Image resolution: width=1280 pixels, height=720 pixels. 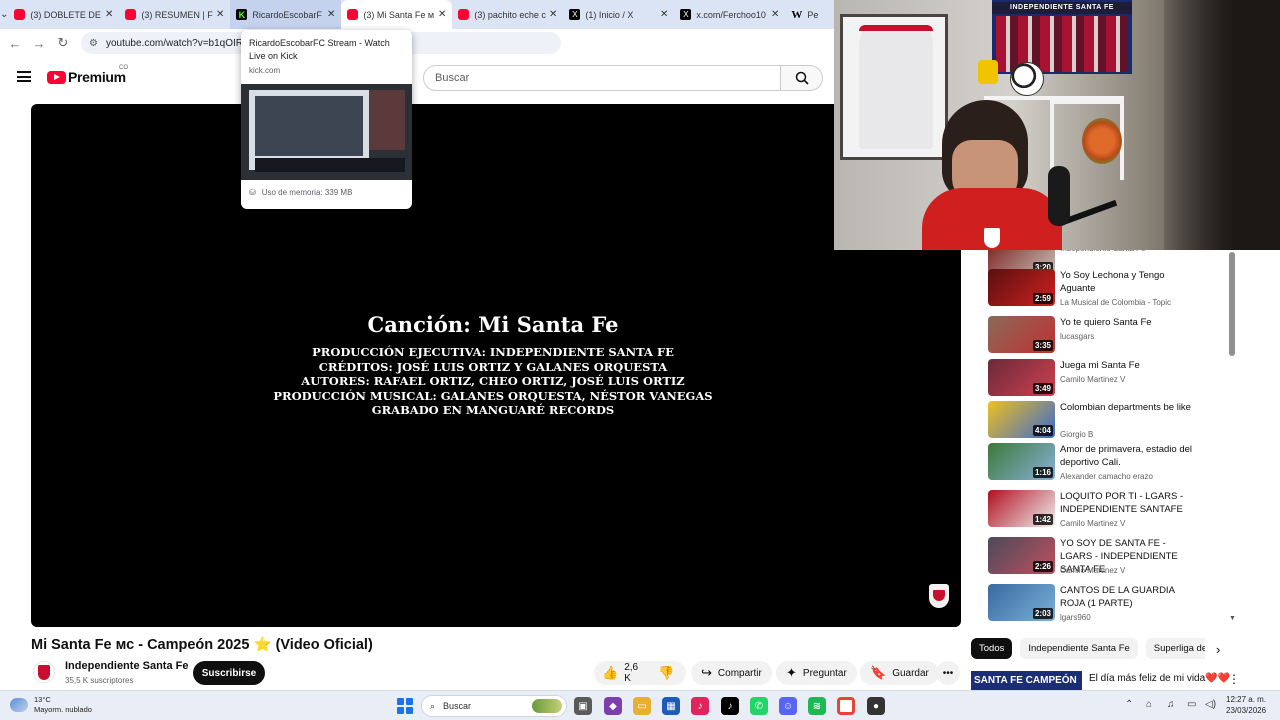 I want to click on browser-tab: (3) Mi Santa Fe м ✕, so click(x=397, y=14).